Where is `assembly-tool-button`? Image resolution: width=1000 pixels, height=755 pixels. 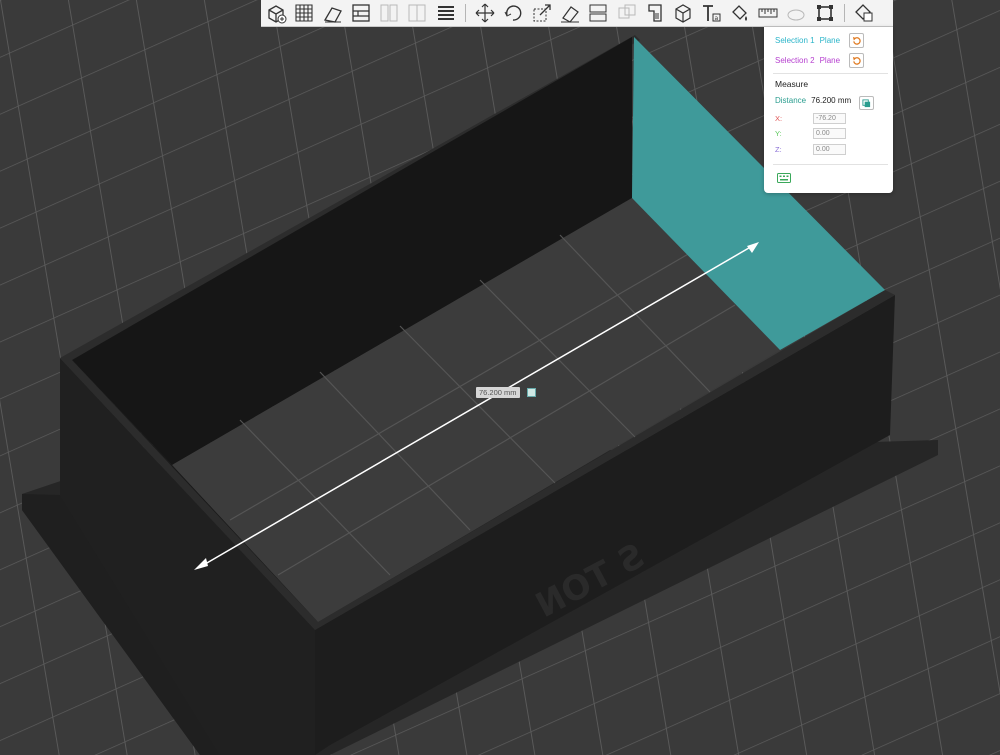 assembly-tool-button is located at coordinates (796, 13).